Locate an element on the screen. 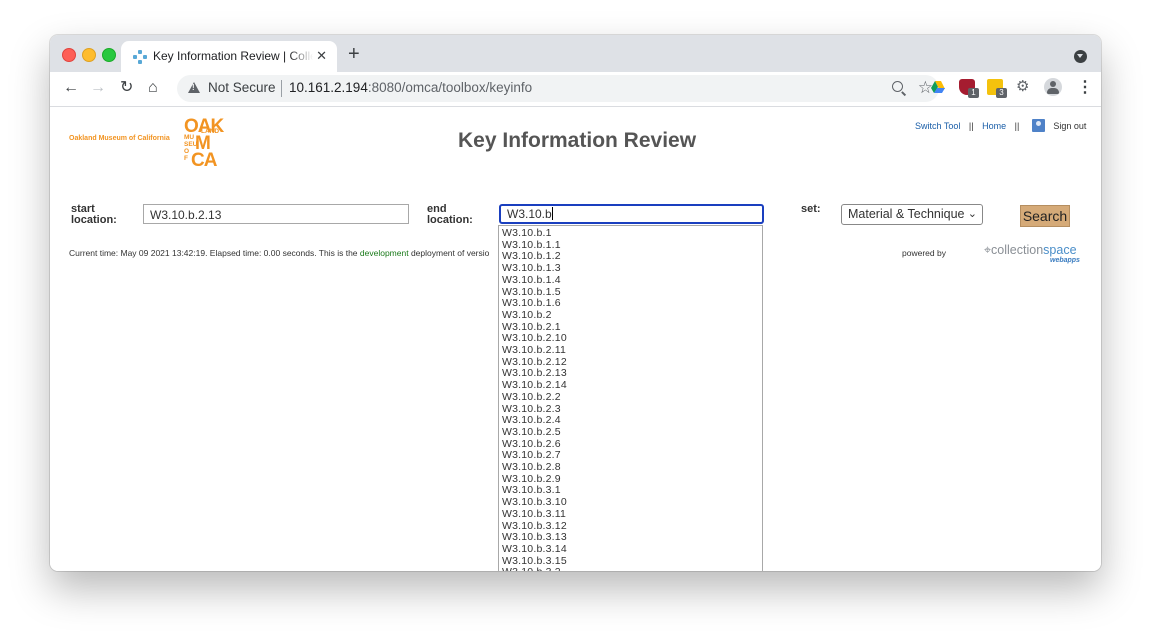 This screenshot has height=638, width=1152. logo-f: F is located at coordinates (186, 158).